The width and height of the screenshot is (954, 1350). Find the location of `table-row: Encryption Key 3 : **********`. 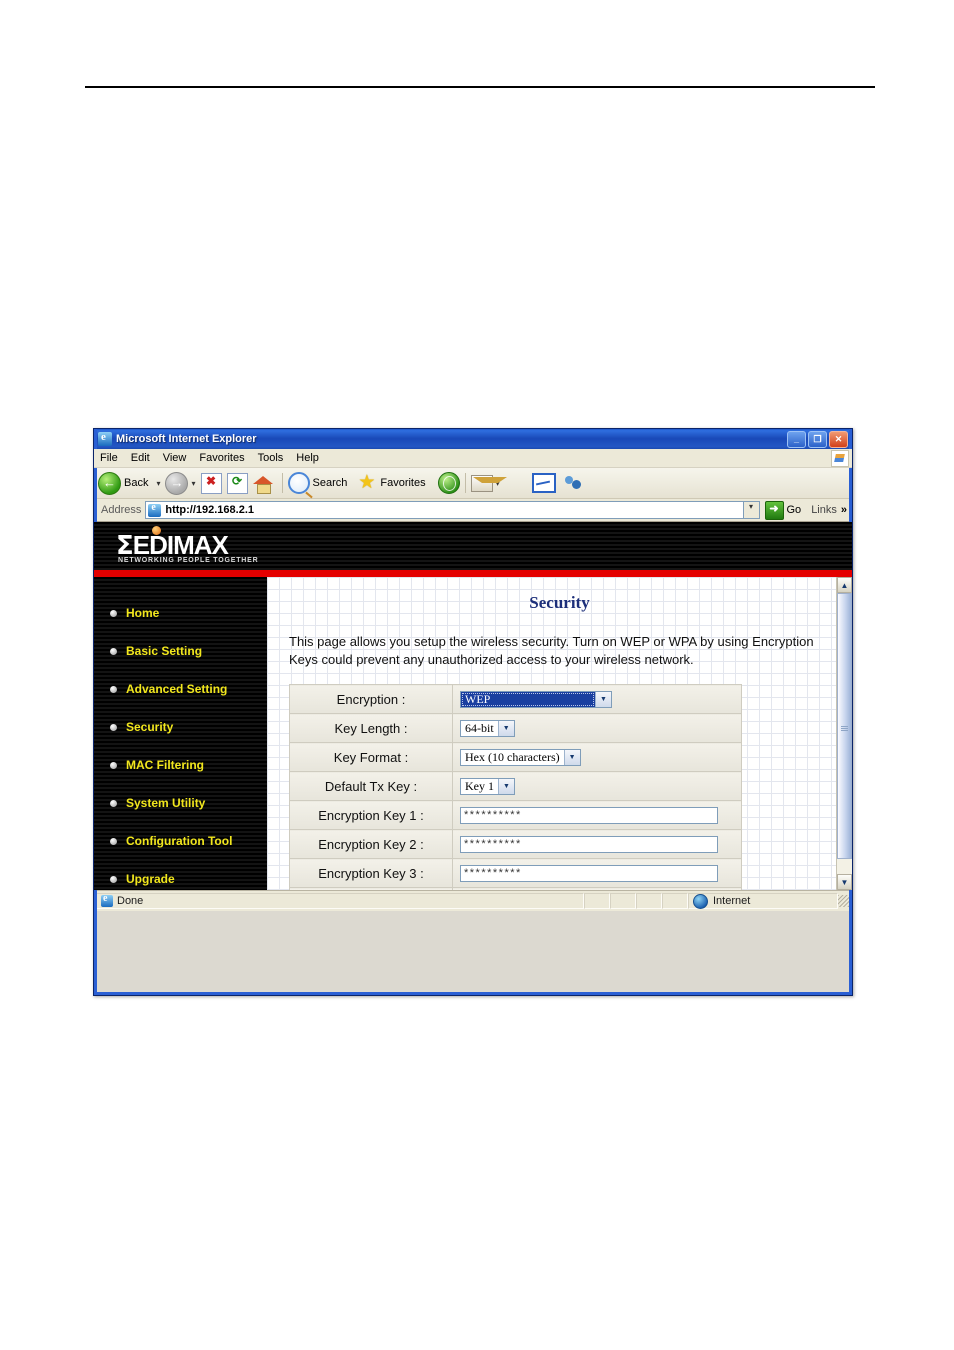

table-row: Encryption Key 3 : ********** is located at coordinates (515, 873).